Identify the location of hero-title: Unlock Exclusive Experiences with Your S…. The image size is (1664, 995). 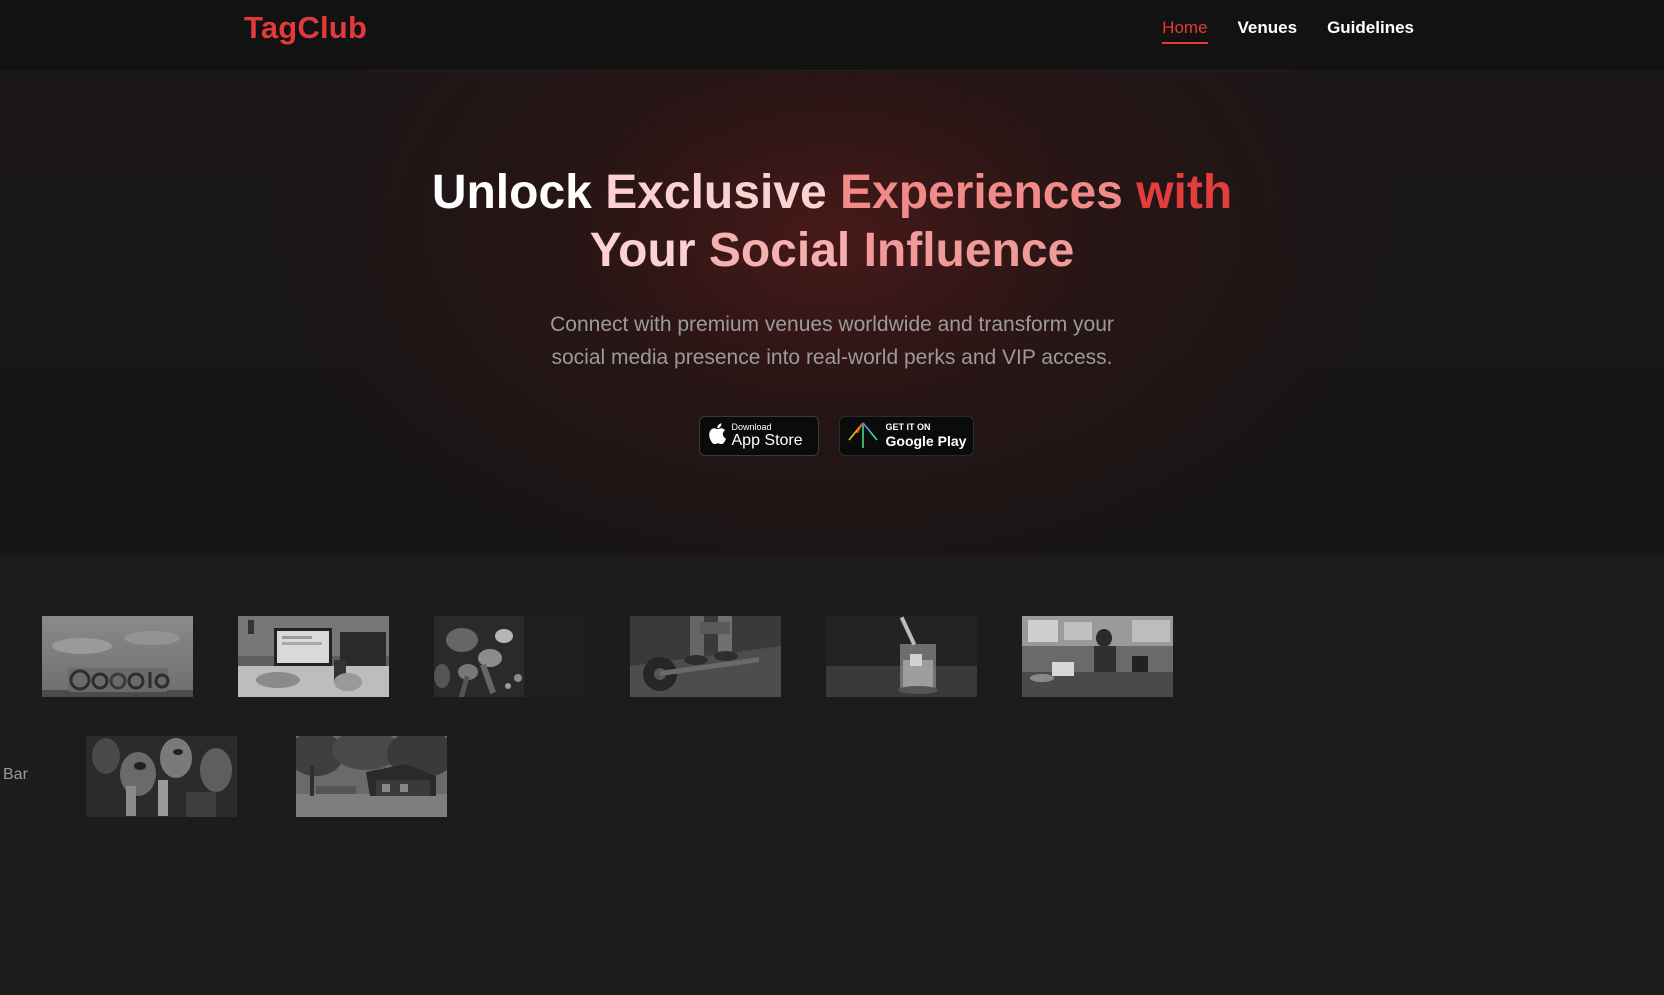
(832, 222).